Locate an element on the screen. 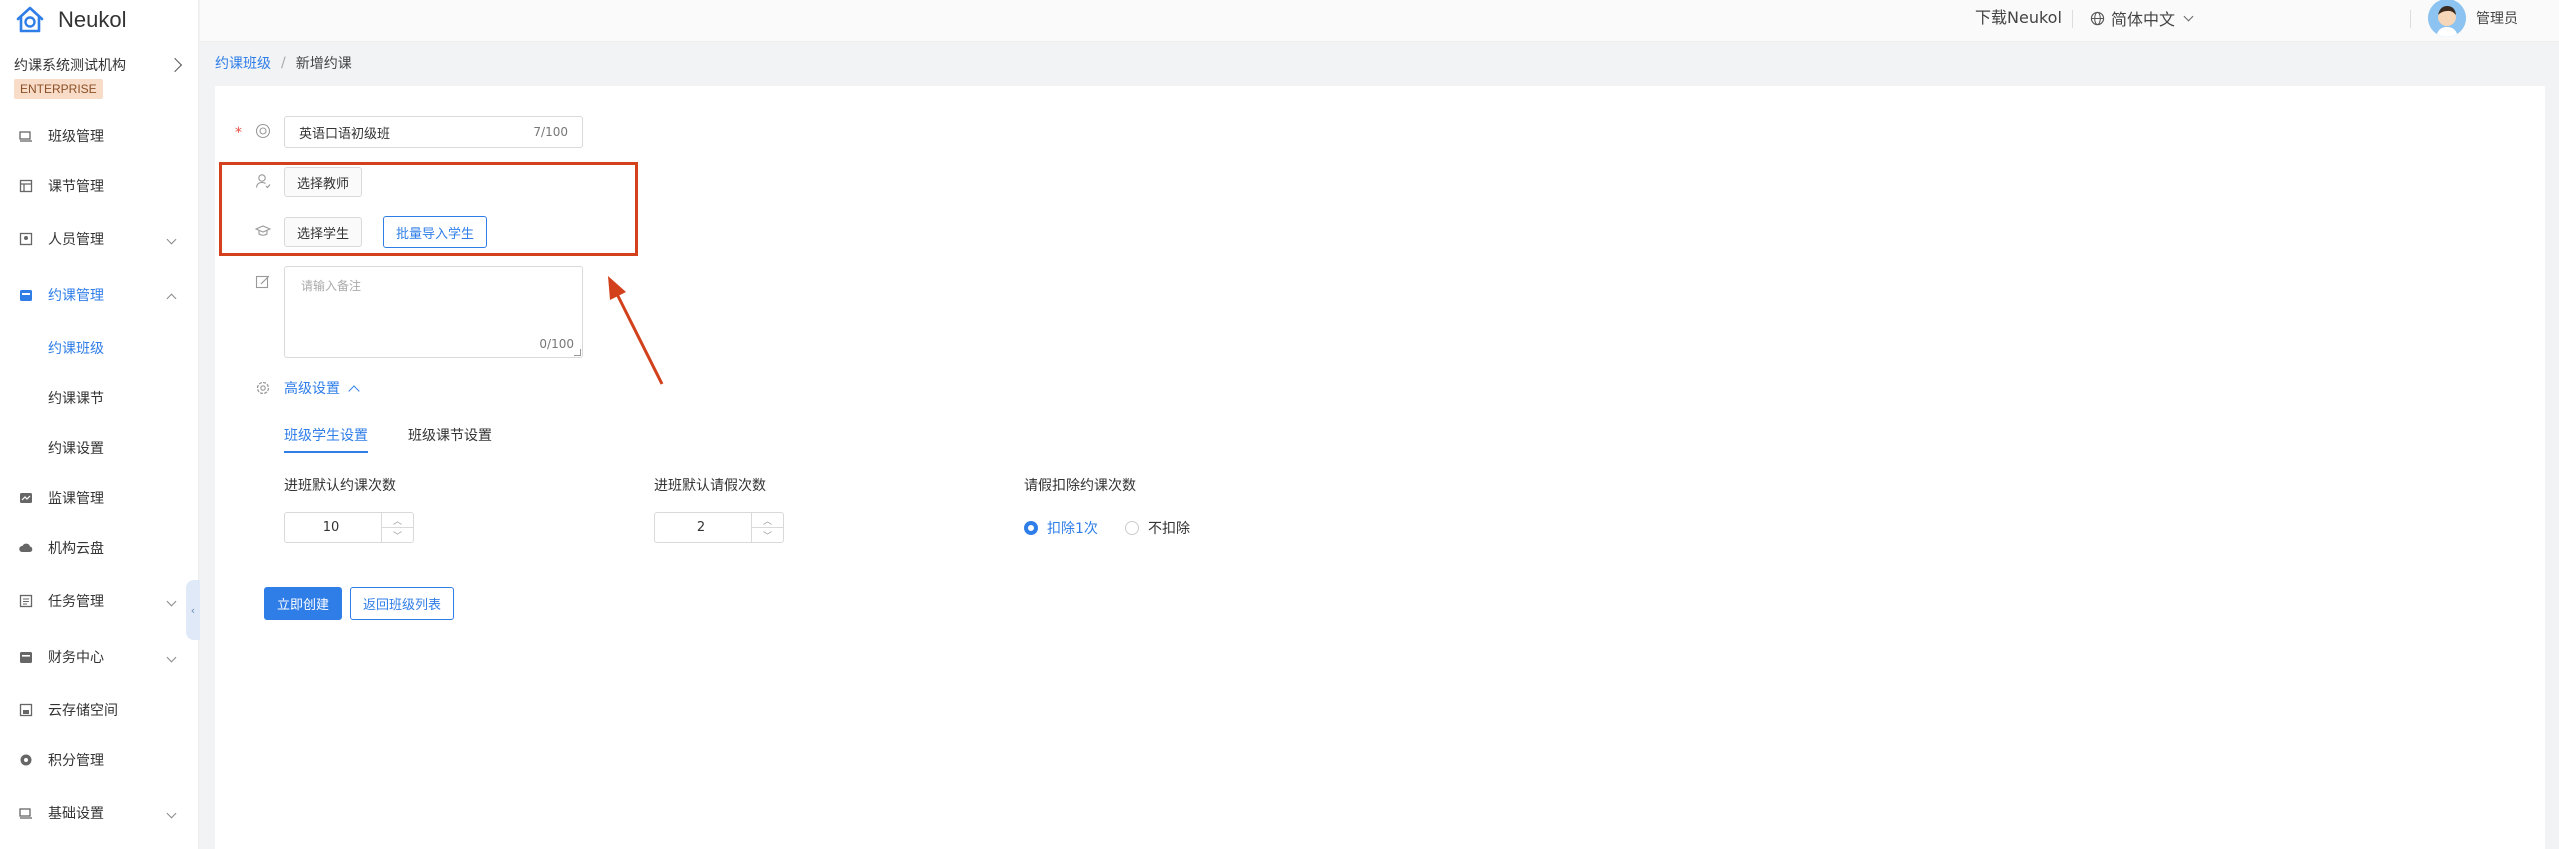  settings-icon is located at coordinates (26, 813).